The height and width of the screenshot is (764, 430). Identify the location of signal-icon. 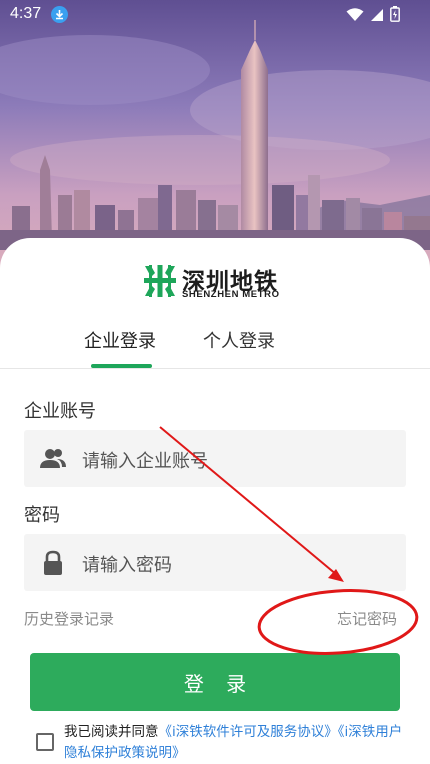
(377, 16).